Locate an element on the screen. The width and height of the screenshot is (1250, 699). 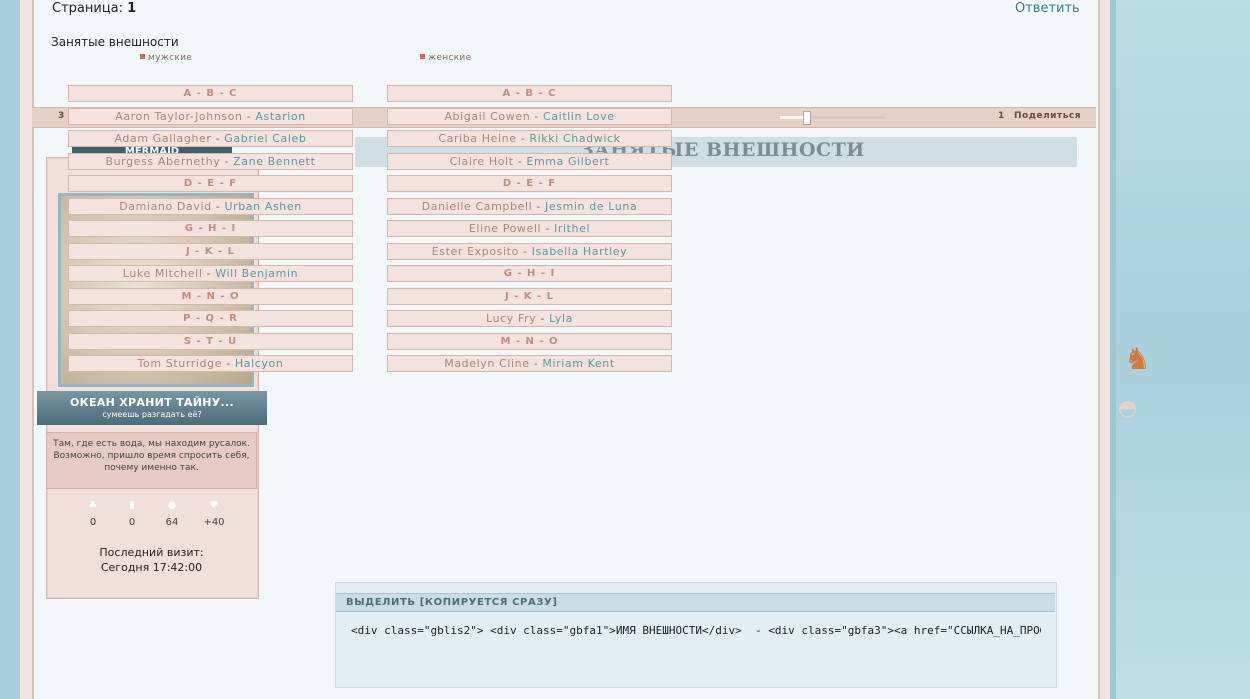
stat-messages: ● 64 is located at coordinates (172, 514).